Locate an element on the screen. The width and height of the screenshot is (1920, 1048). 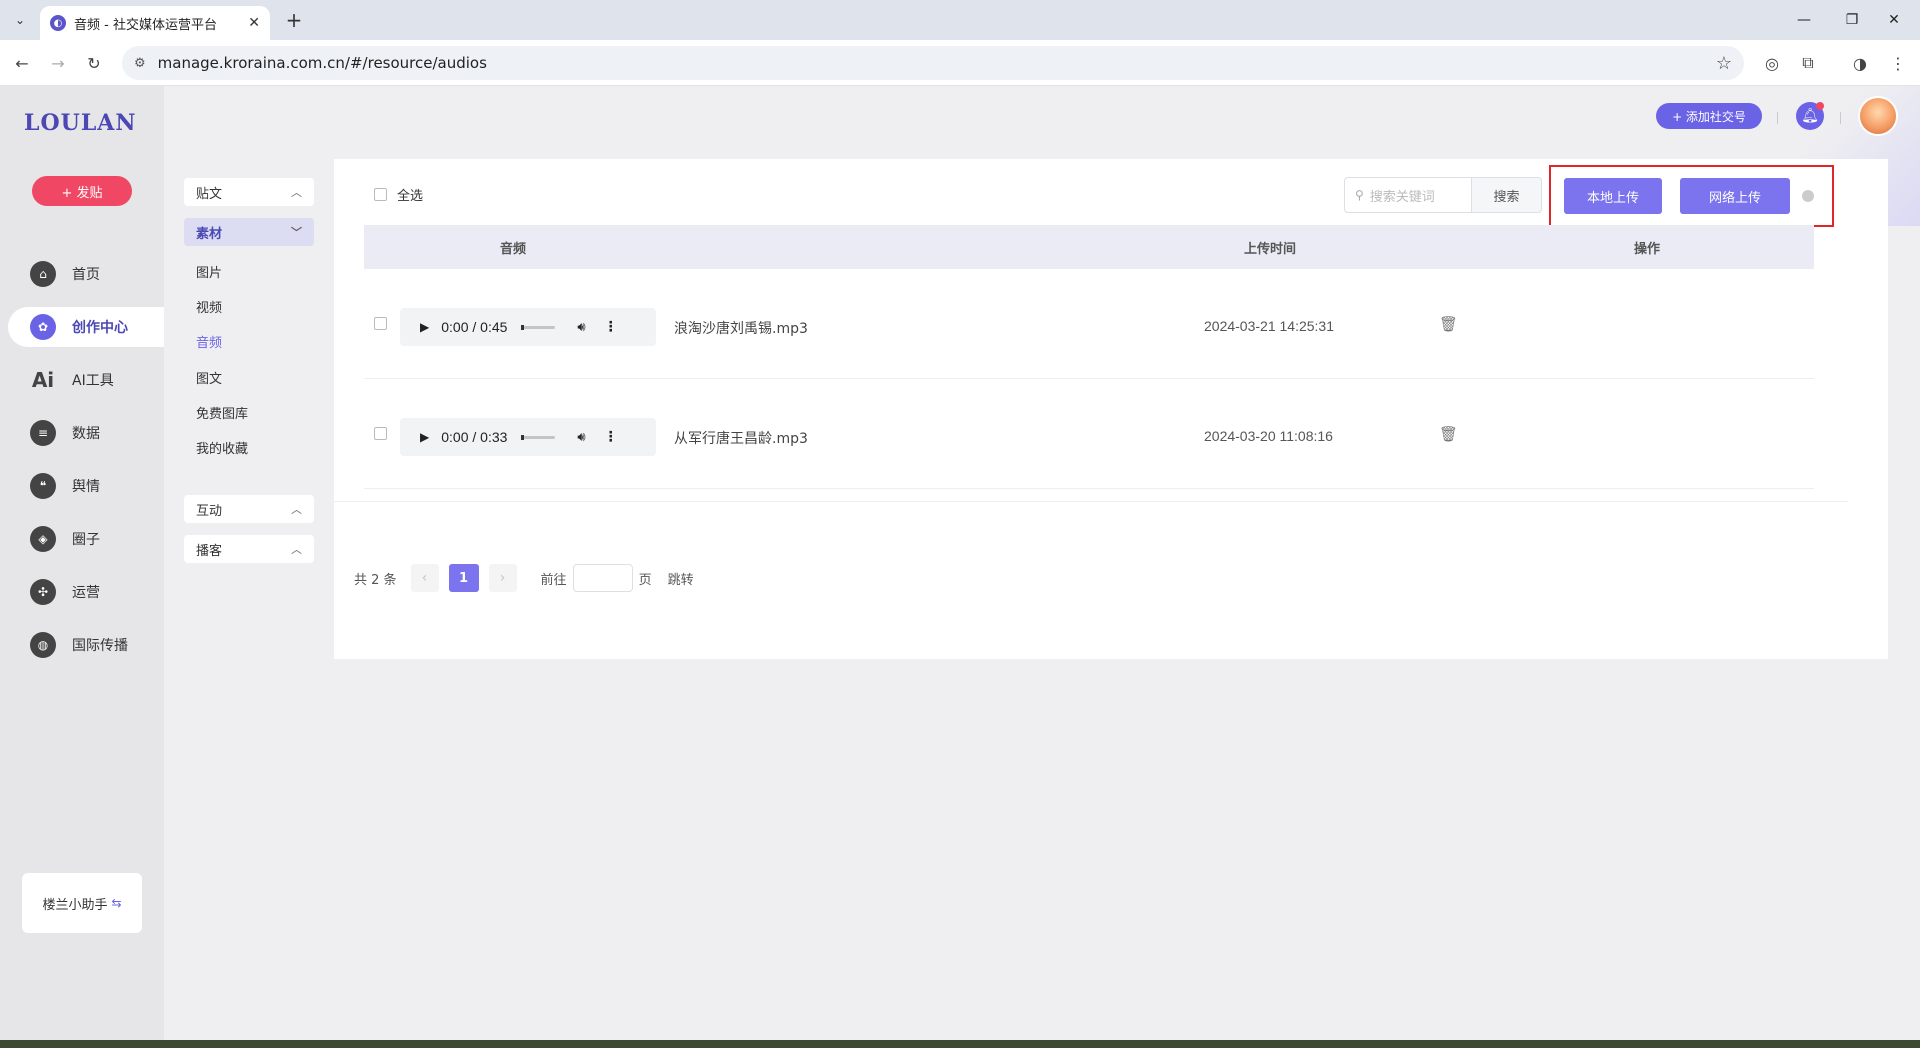
nav-label: AI工具 is located at coordinates (93, 381).